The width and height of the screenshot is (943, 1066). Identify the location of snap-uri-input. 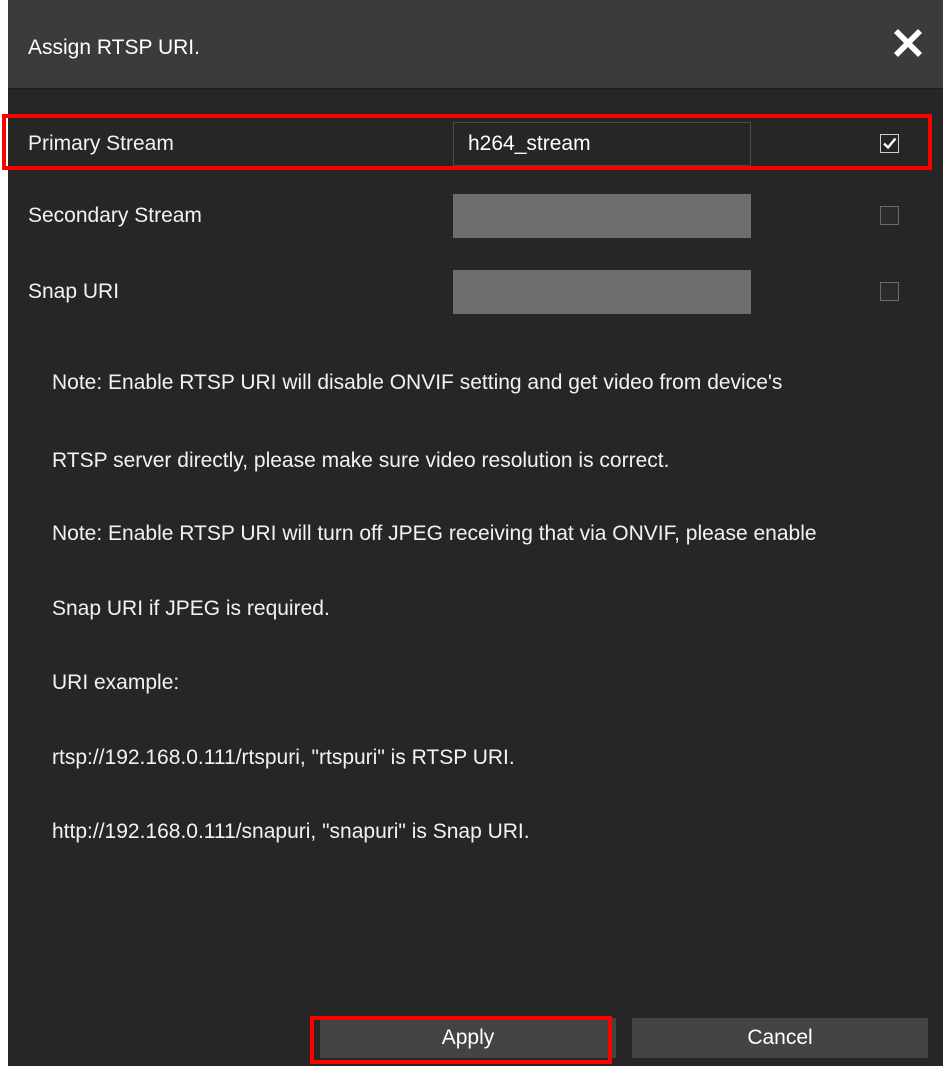
(602, 292).